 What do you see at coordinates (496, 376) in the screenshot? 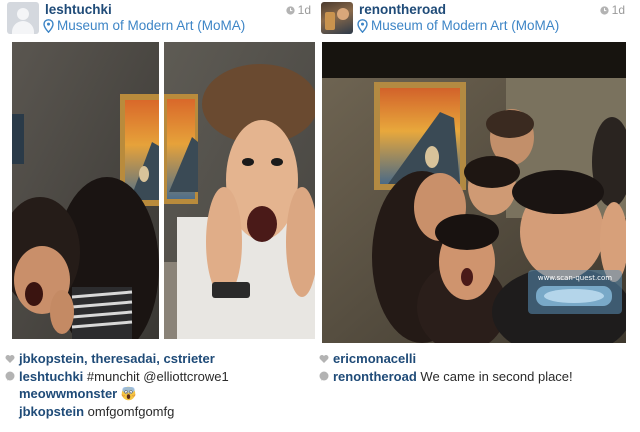
I see `comment-text: We came in second place!` at bounding box center [496, 376].